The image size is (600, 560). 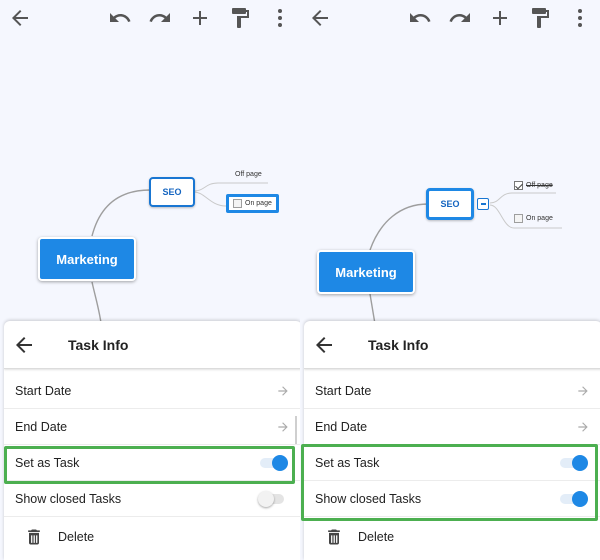 I want to click on task-checkbox-checked, so click(x=518, y=185).